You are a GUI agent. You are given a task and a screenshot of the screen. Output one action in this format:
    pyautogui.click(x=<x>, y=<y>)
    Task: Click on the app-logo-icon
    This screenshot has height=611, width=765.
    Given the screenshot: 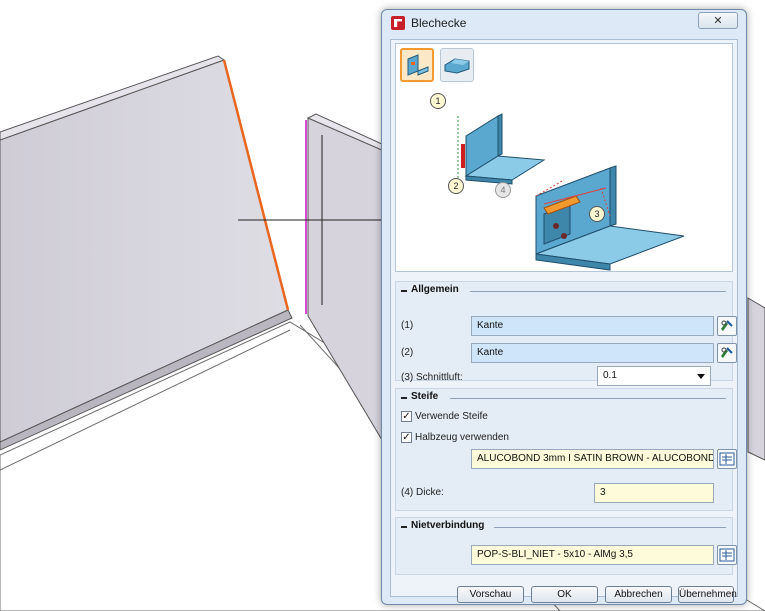 What is the action you would take?
    pyautogui.click(x=398, y=23)
    